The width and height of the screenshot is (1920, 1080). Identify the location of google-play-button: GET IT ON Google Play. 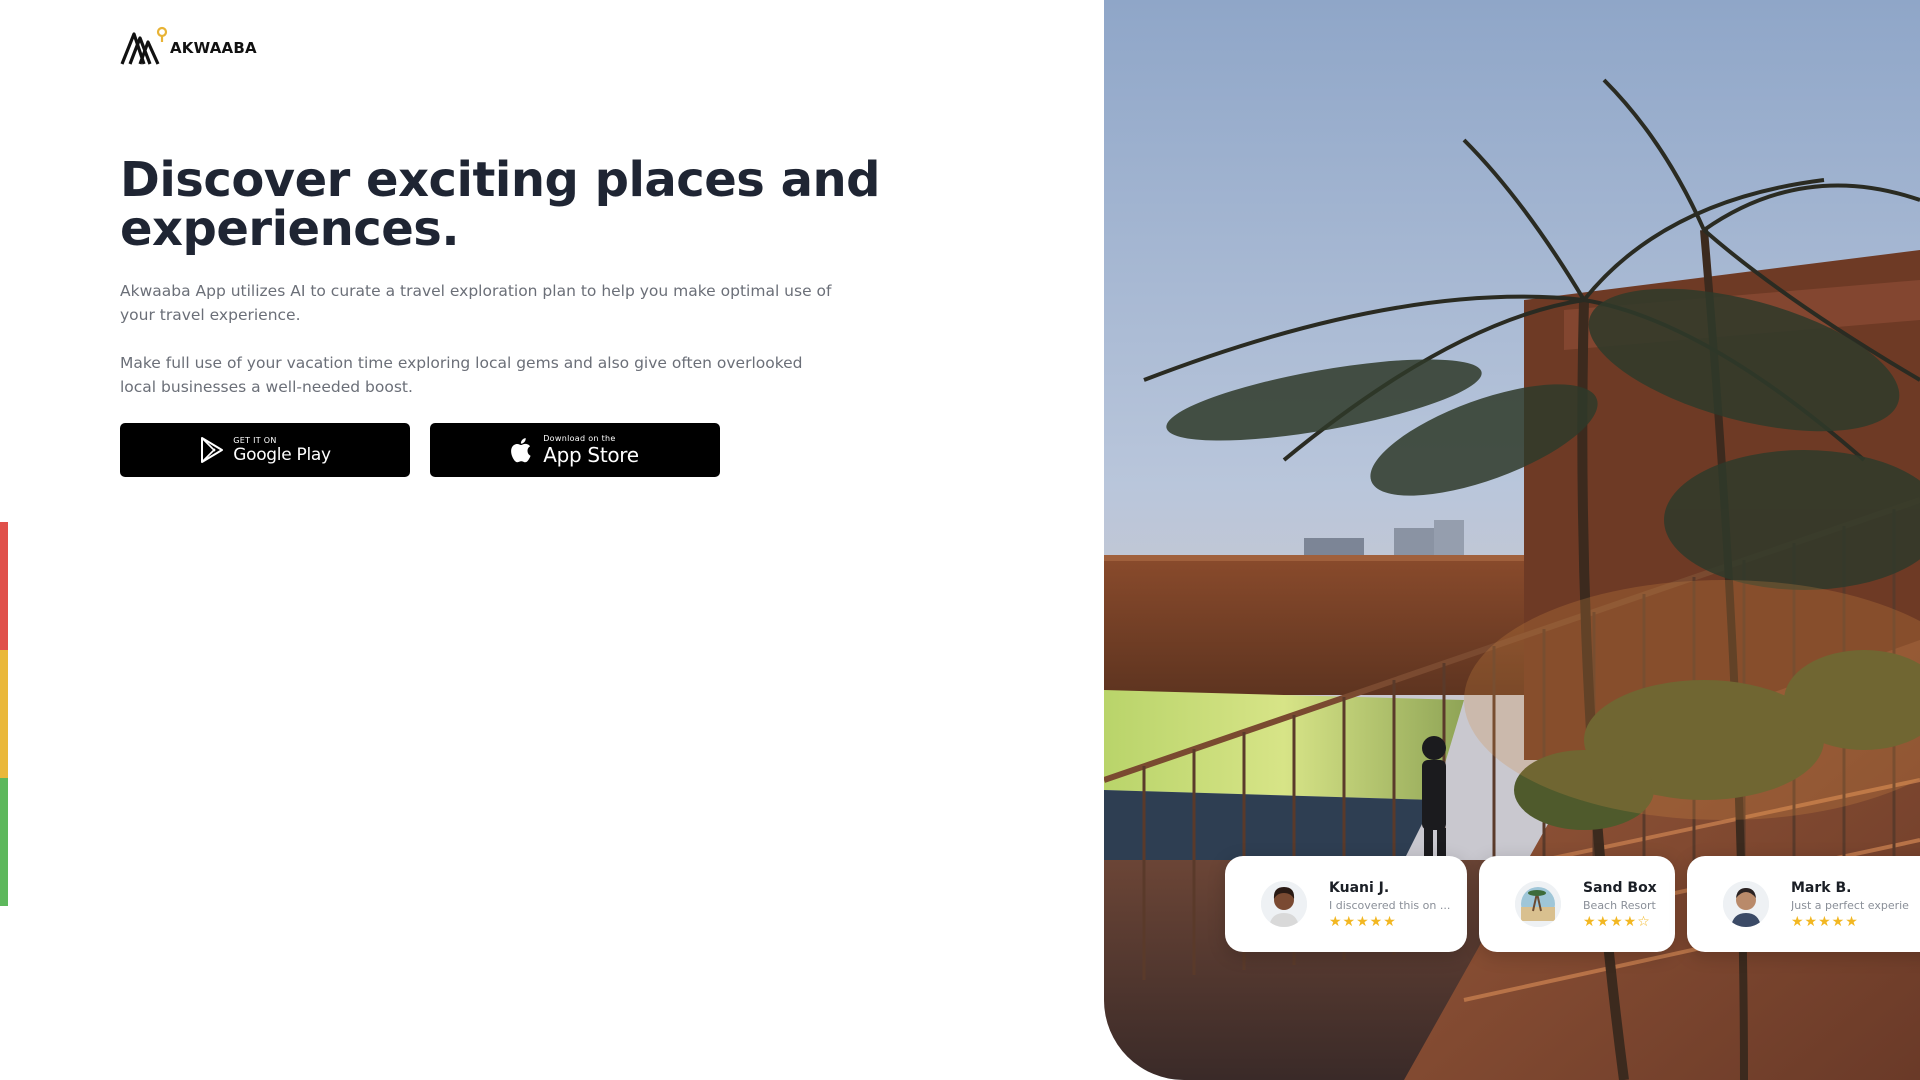
(265, 450).